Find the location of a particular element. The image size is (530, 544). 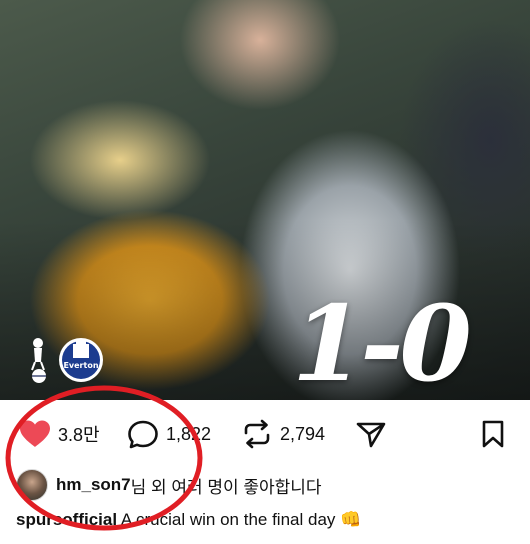

comment-button: 1,822 is located at coordinates (169, 434).